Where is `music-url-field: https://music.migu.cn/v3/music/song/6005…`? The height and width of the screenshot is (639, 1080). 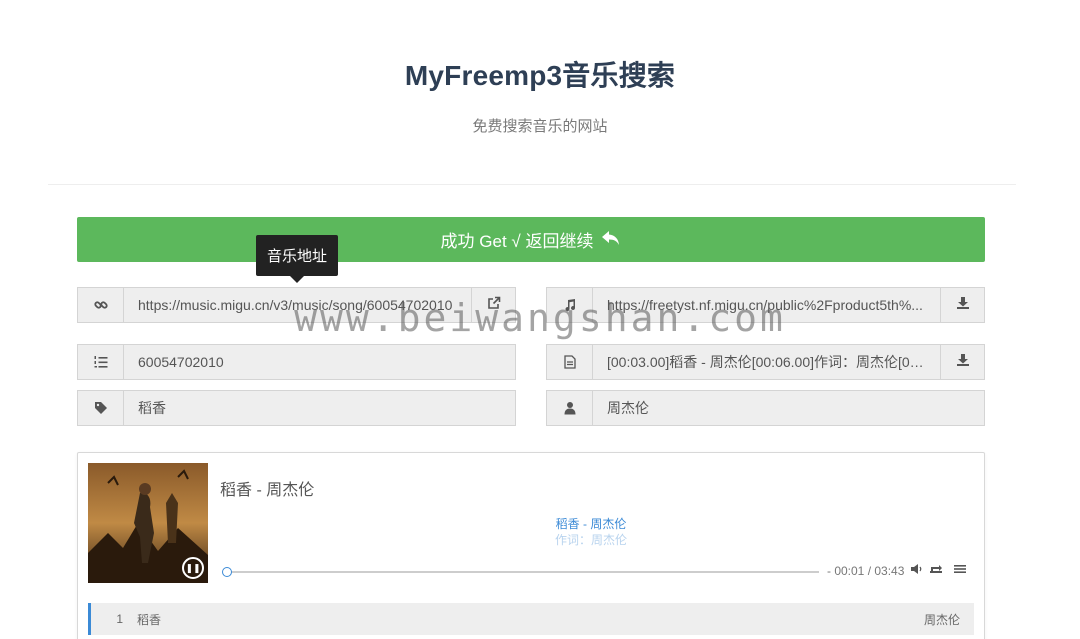 music-url-field: https://music.migu.cn/v3/music/song/6005… is located at coordinates (296, 305).